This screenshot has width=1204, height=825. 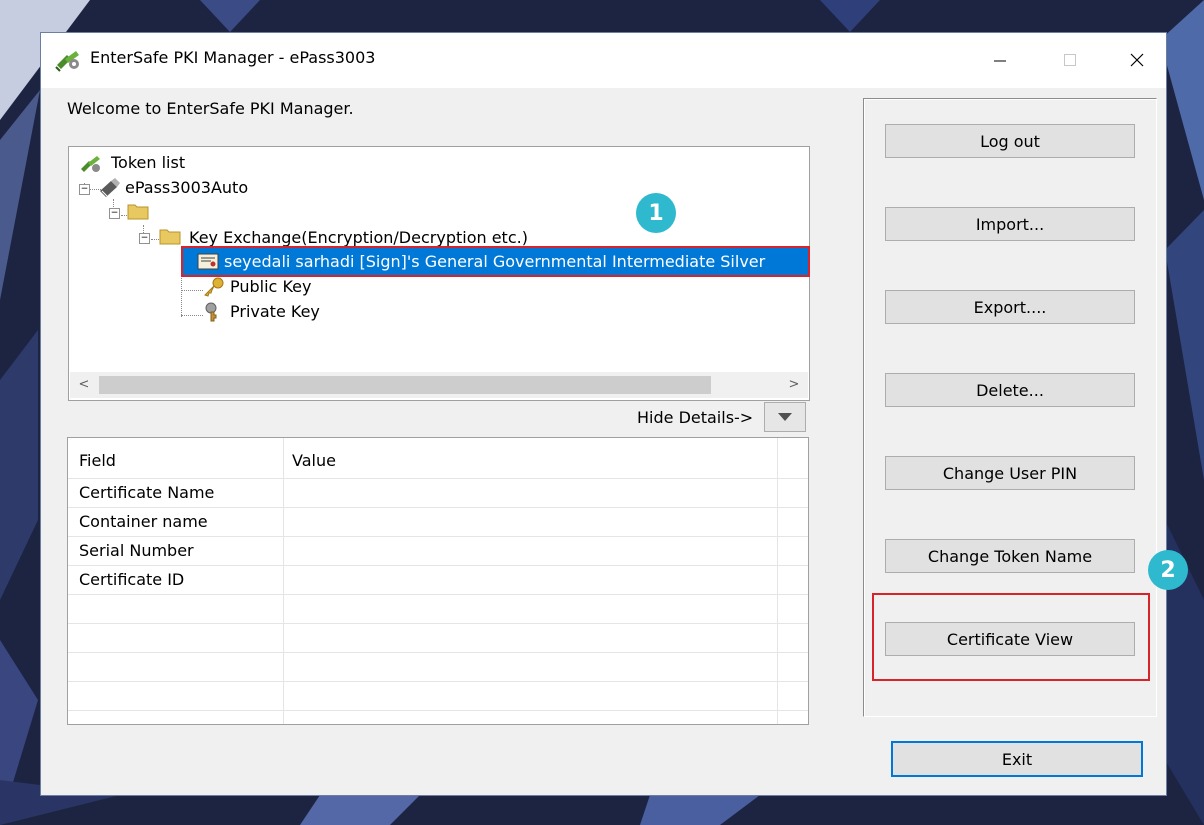 I want to click on minimize-icon, so click(x=1000, y=61).